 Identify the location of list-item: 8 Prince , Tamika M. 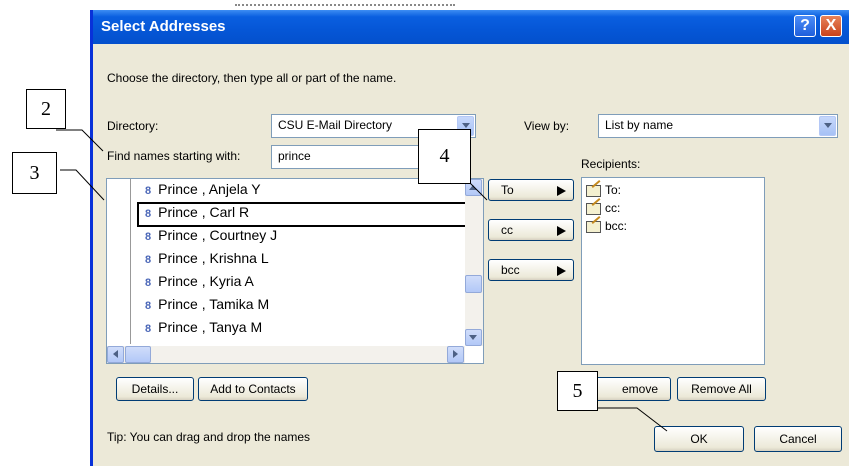
(204, 306).